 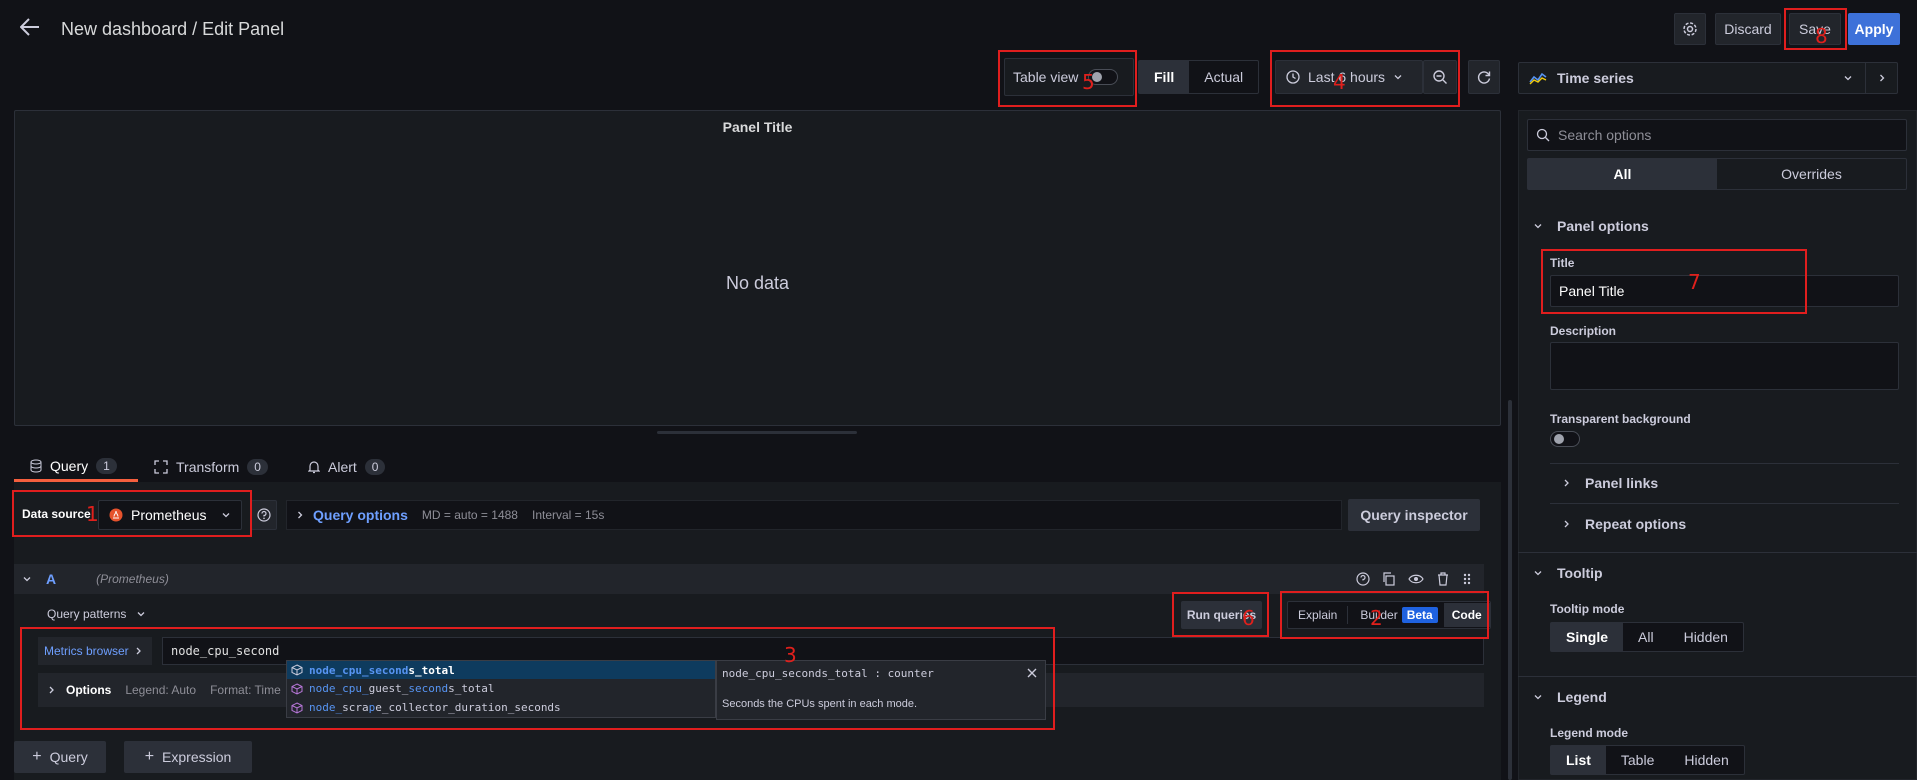 I want to click on add-expression-button: + Expression, so click(x=188, y=757).